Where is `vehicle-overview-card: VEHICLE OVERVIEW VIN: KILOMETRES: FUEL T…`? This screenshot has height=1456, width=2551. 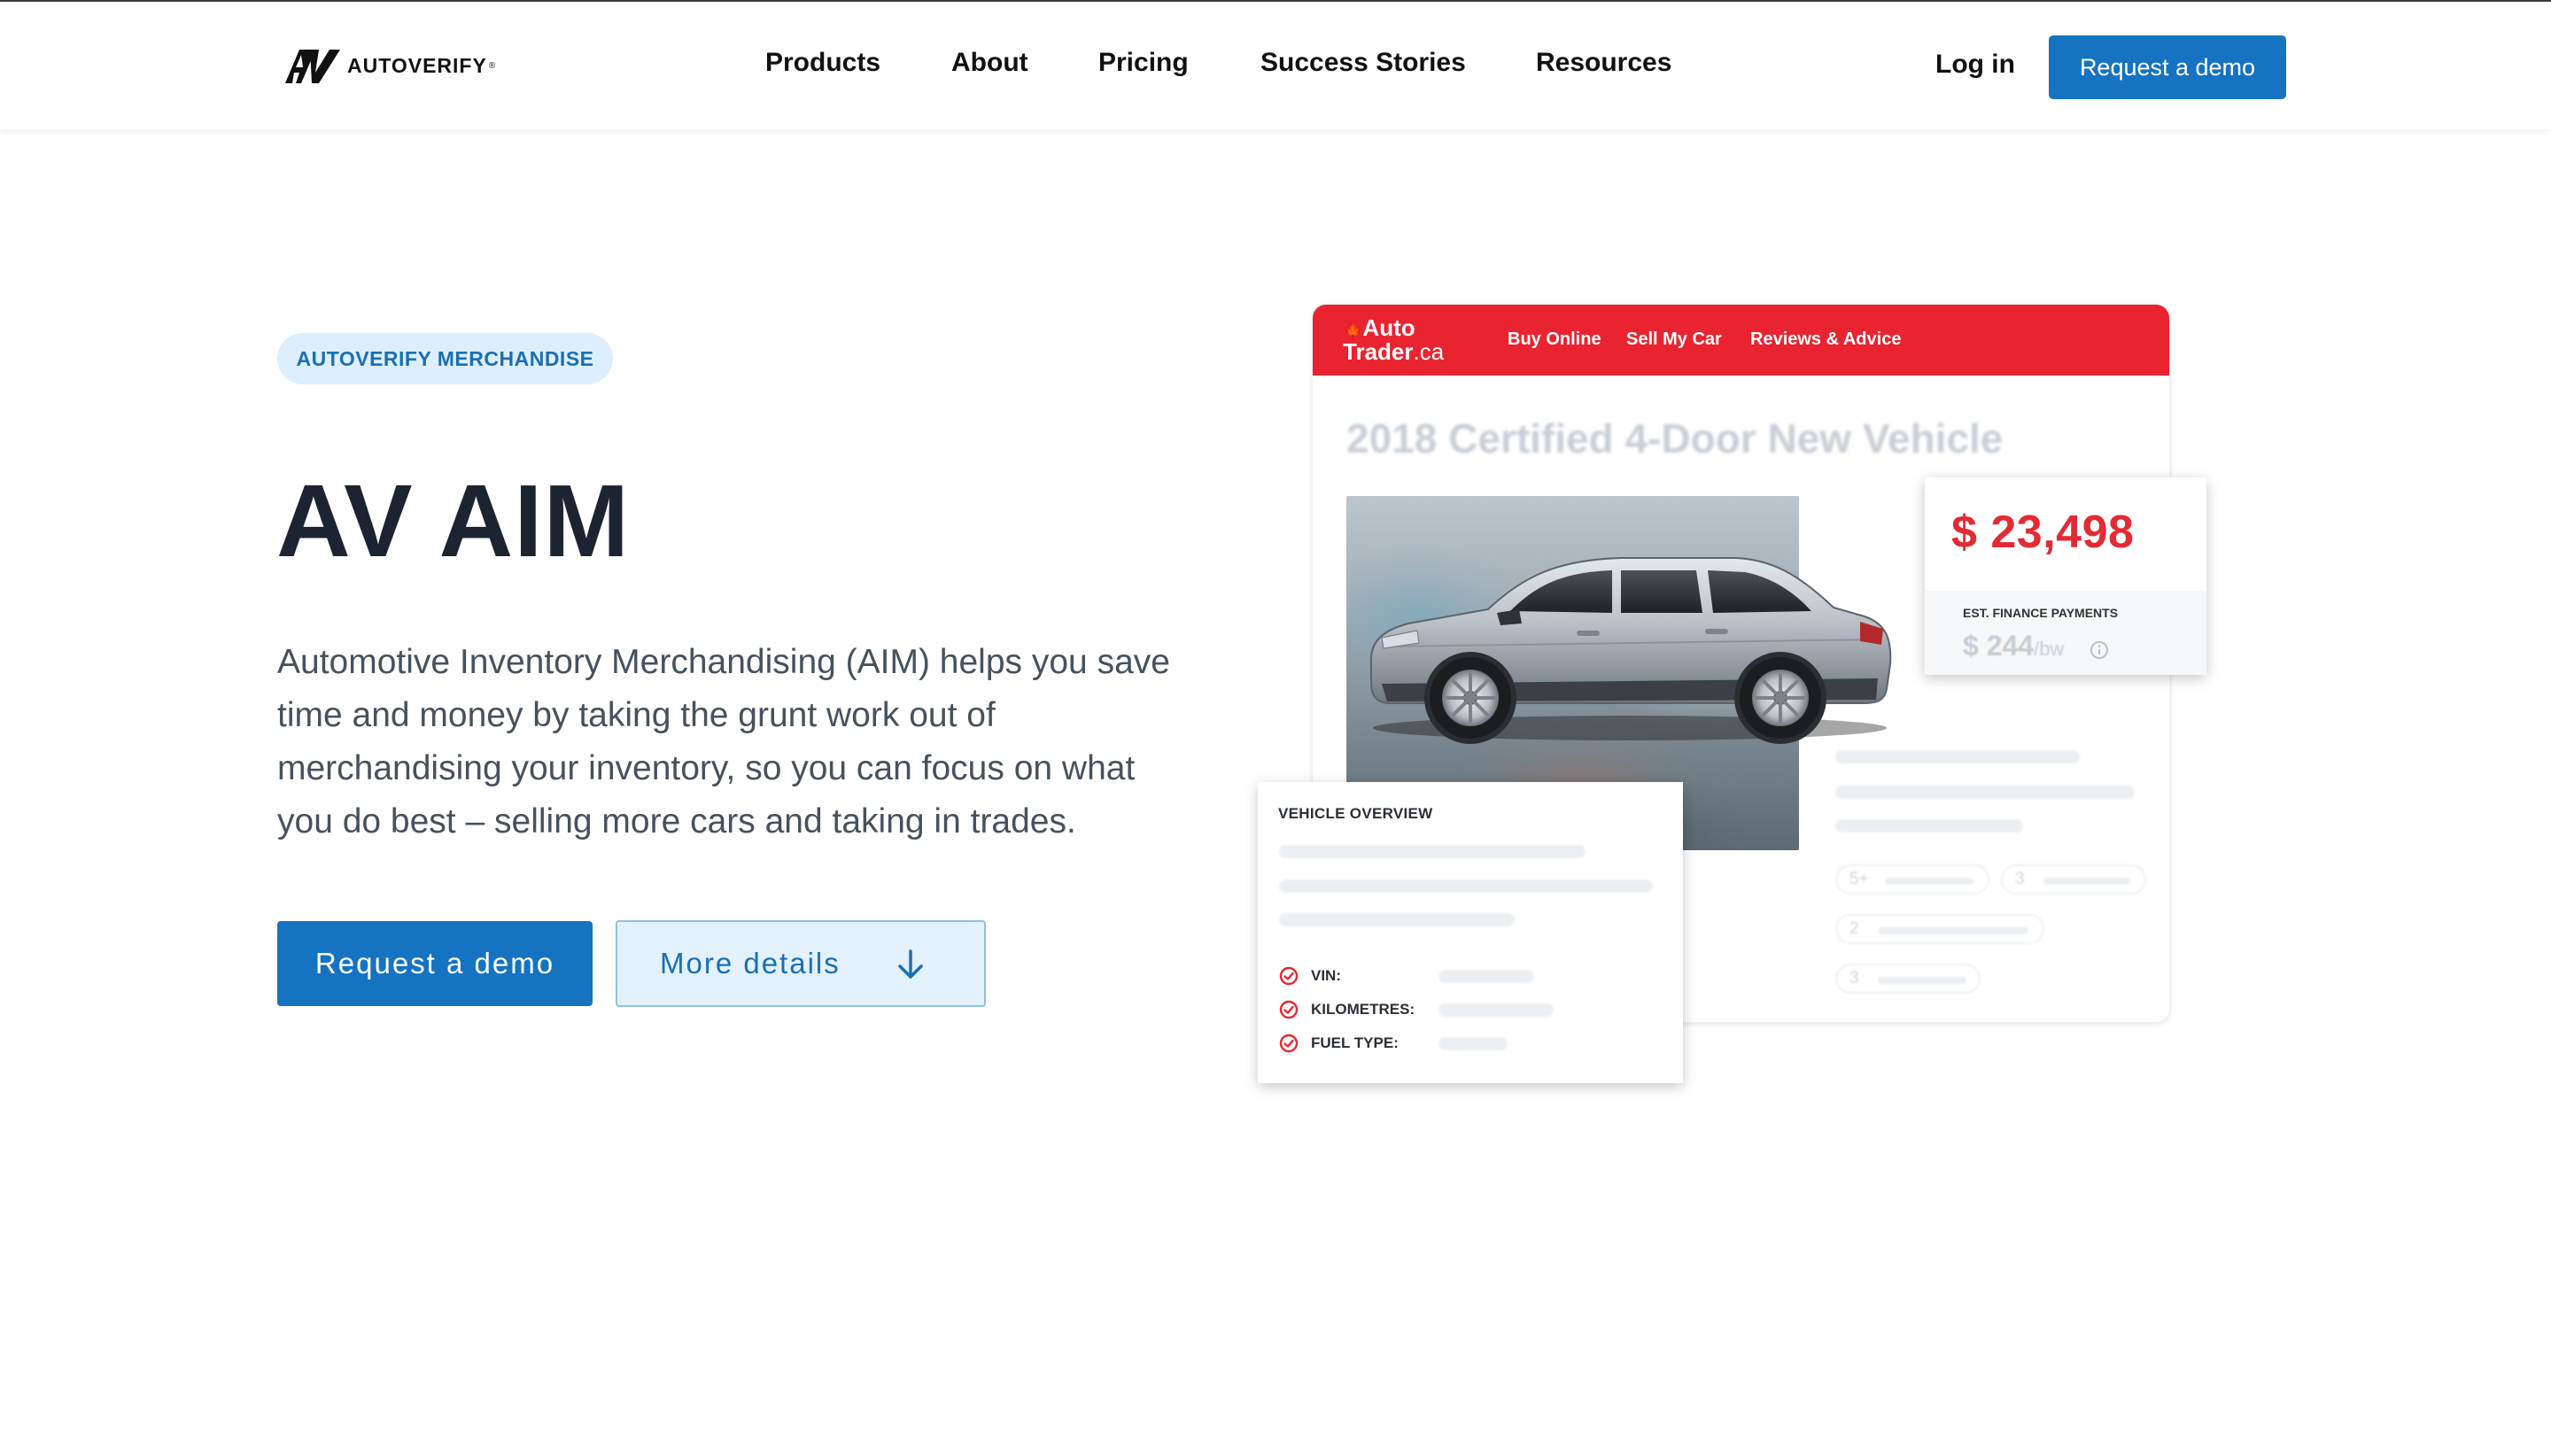 vehicle-overview-card: VEHICLE OVERVIEW VIN: KILOMETRES: FUEL T… is located at coordinates (1470, 932).